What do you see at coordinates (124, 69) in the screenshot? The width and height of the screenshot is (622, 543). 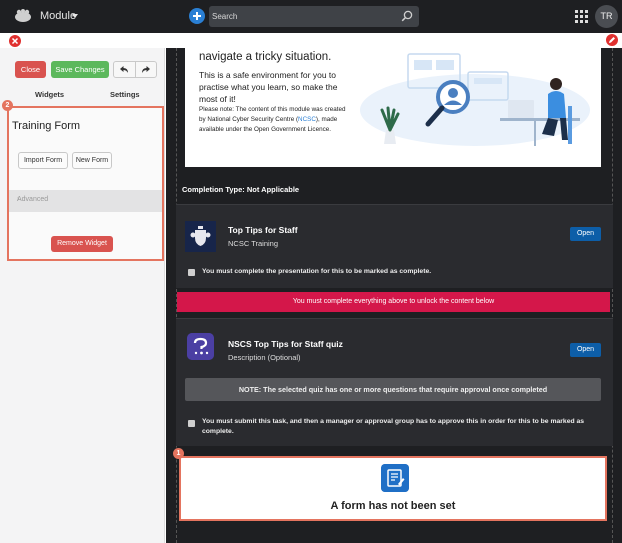 I see `undo-icon` at bounding box center [124, 69].